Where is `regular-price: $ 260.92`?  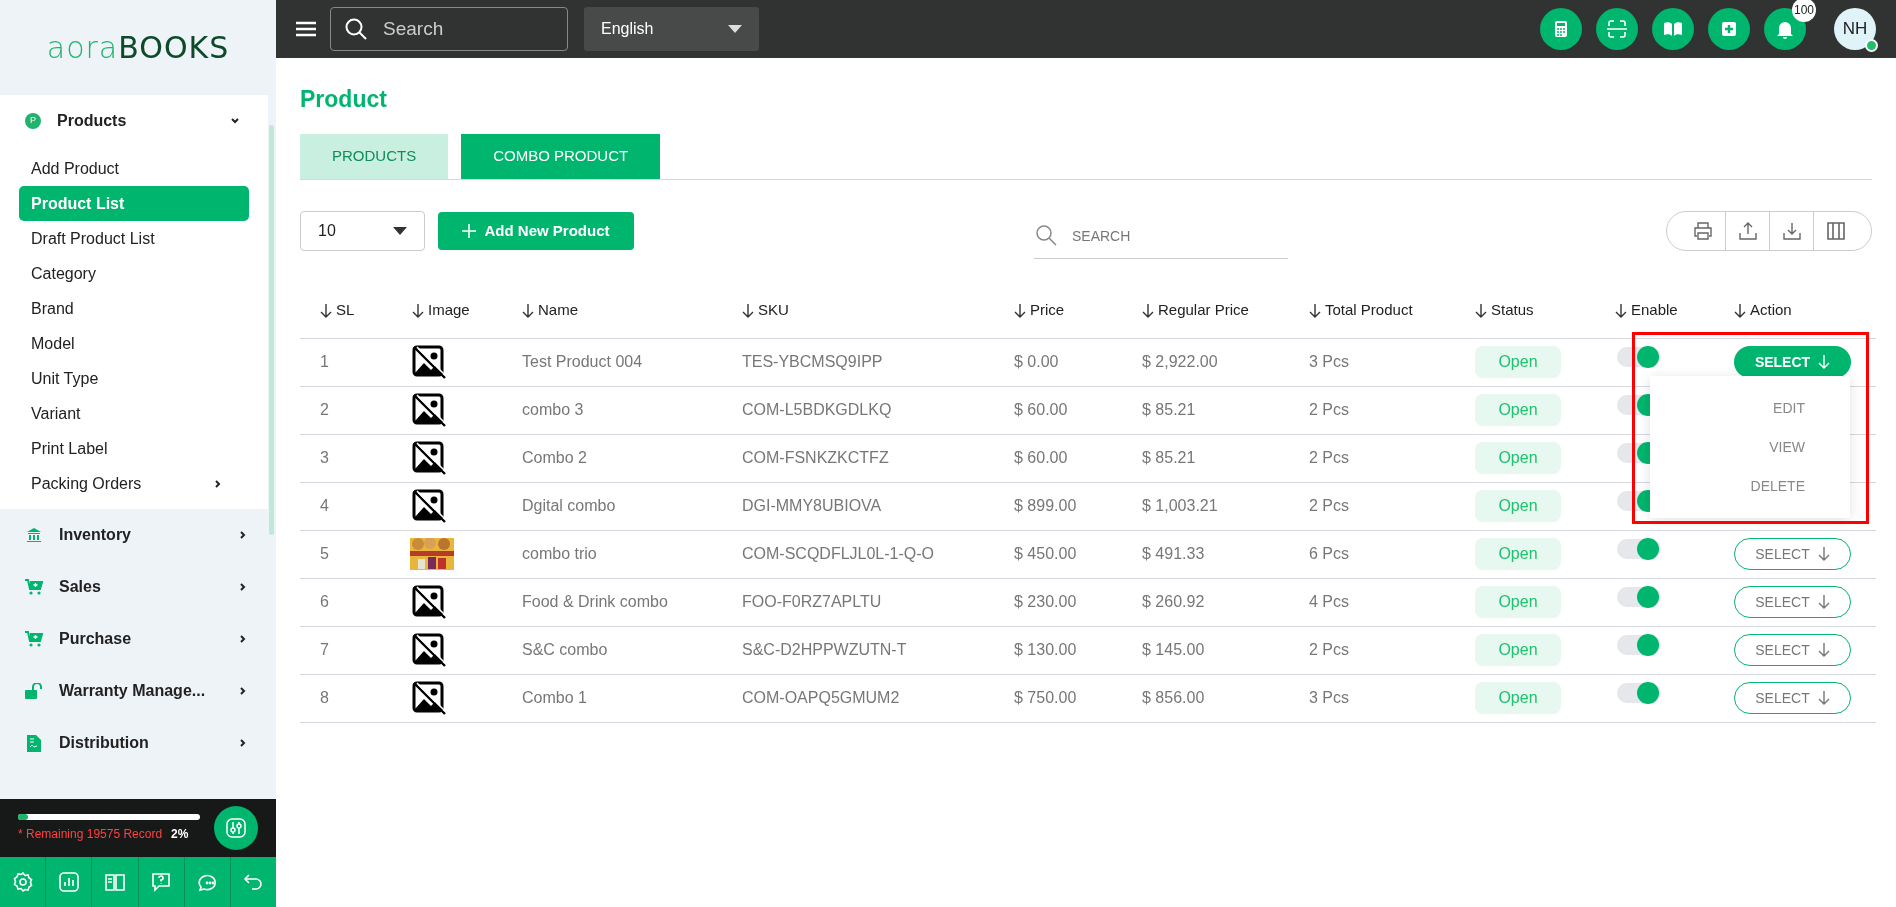 regular-price: $ 260.92 is located at coordinates (1173, 601).